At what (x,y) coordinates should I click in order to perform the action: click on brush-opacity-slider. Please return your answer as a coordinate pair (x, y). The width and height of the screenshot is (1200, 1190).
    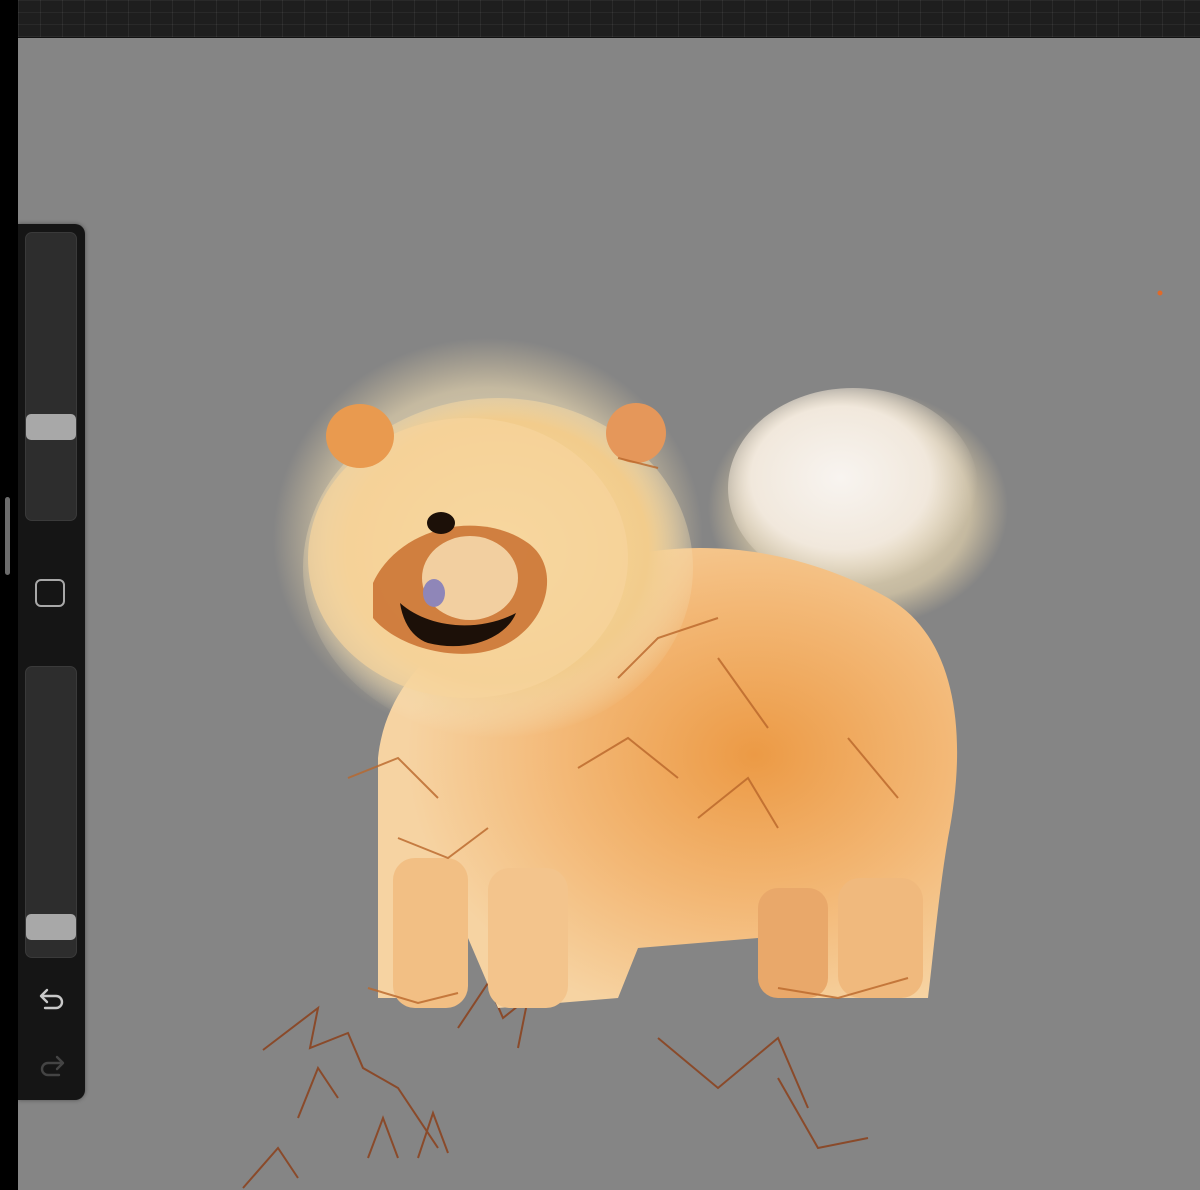
    Looking at the image, I should click on (51, 812).